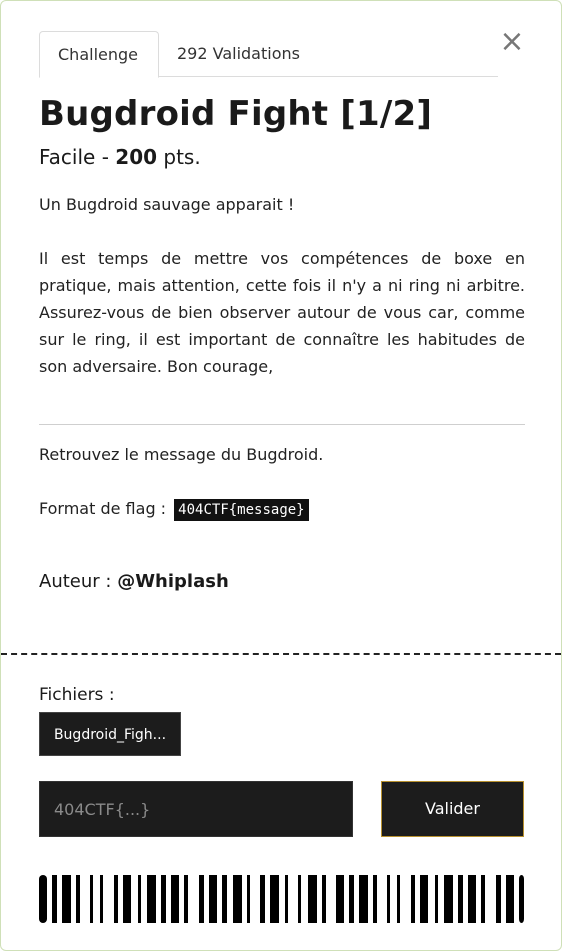 Image resolution: width=562 pixels, height=951 pixels. I want to click on tab-validations: 292 Validations, so click(238, 53).